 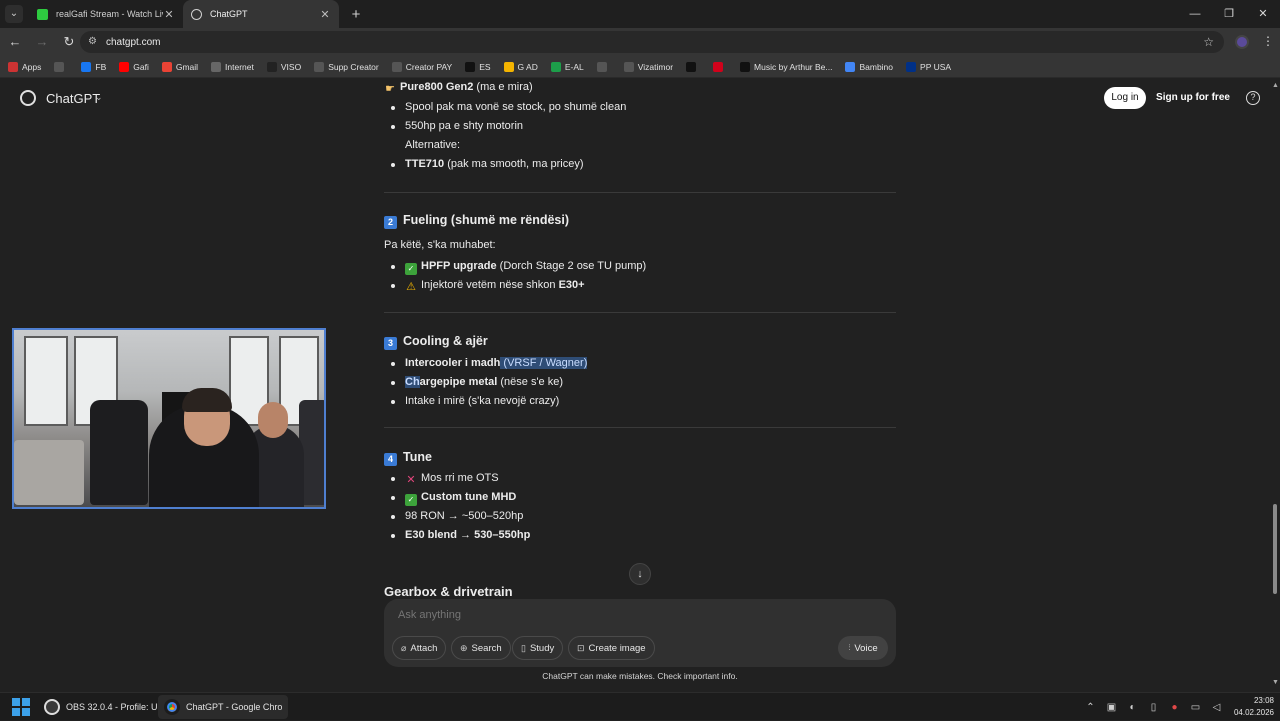 What do you see at coordinates (1248, 707) in the screenshot?
I see `system-clock: 23:08 04.02.2026` at bounding box center [1248, 707].